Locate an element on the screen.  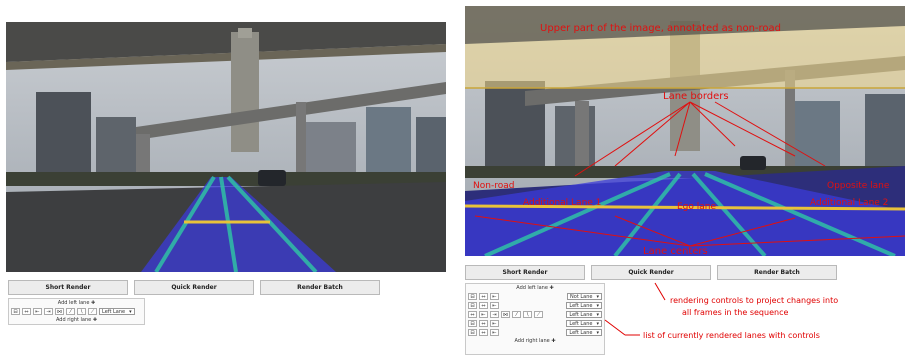
delete-lane-icon: ⊟ is located at coordinates (15, 311).